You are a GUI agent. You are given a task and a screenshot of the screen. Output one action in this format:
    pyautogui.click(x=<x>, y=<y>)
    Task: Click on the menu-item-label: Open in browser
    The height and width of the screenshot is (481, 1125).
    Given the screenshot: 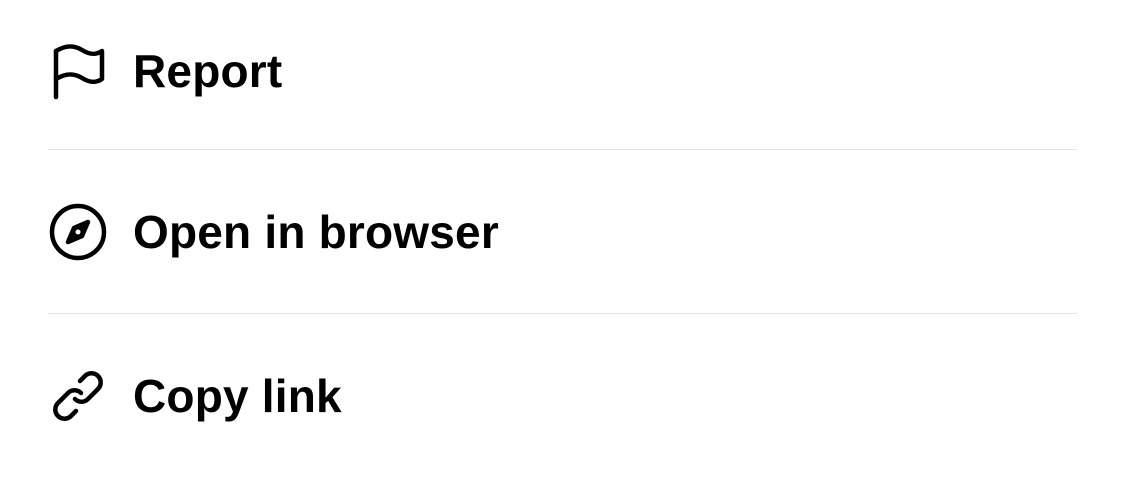 What is the action you would take?
    pyautogui.click(x=316, y=231)
    